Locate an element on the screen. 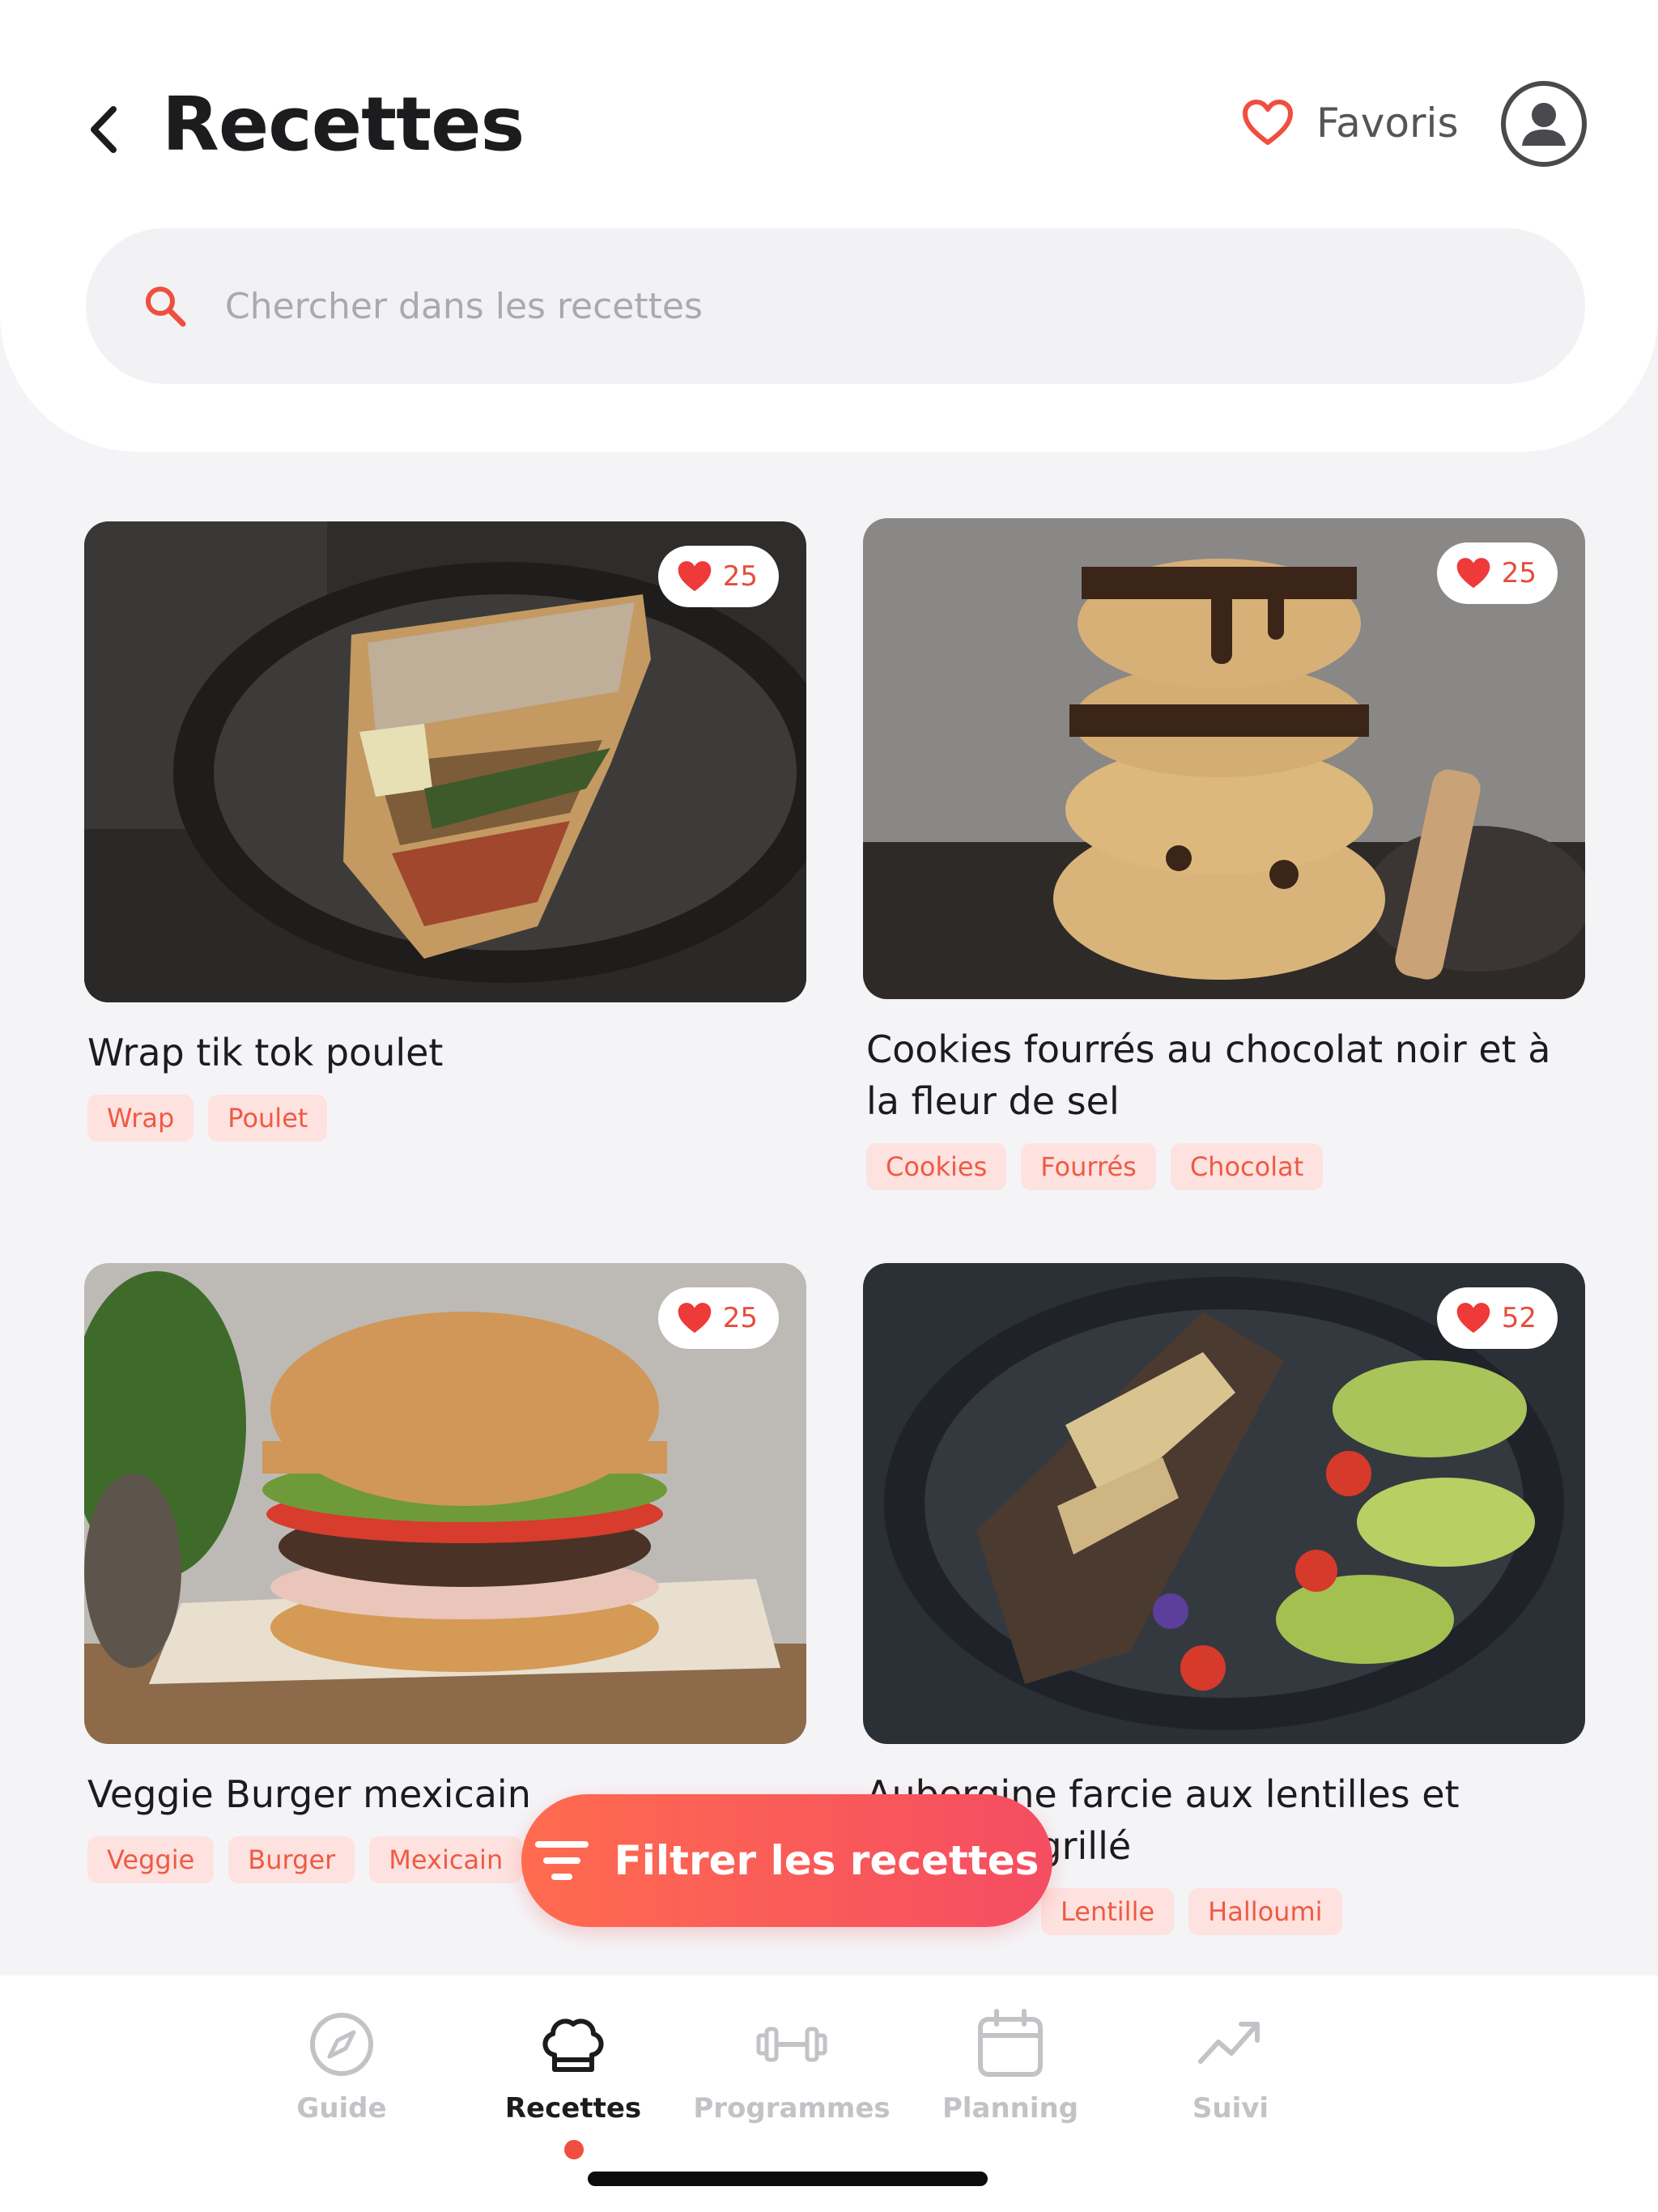 Image resolution: width=1658 pixels, height=2212 pixels. tab-planning: Planning is located at coordinates (1010, 2066).